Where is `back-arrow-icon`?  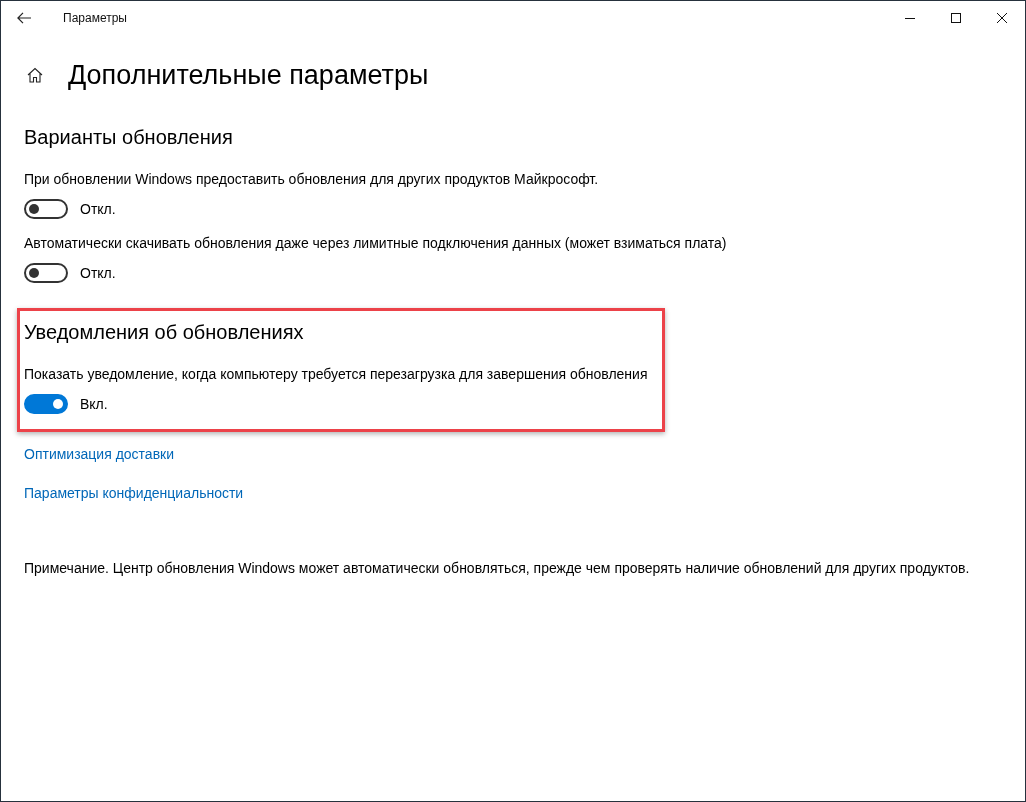 back-arrow-icon is located at coordinates (24, 18).